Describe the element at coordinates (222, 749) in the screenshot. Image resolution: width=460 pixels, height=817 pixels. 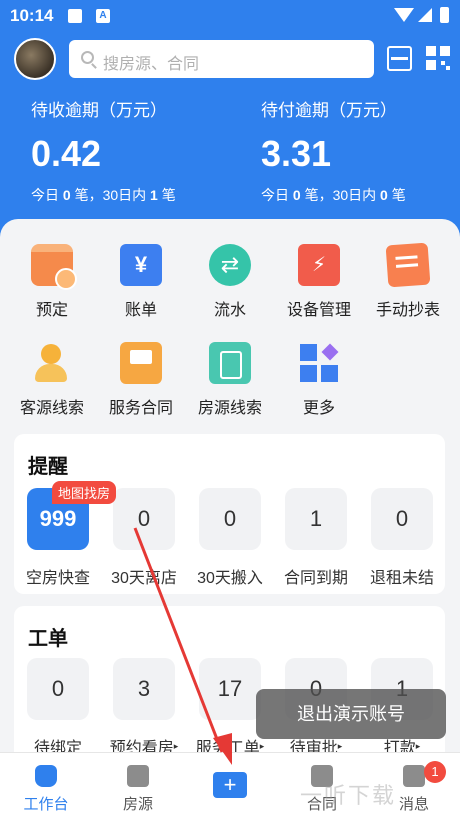
I see `annotation-arrow-head` at that location.